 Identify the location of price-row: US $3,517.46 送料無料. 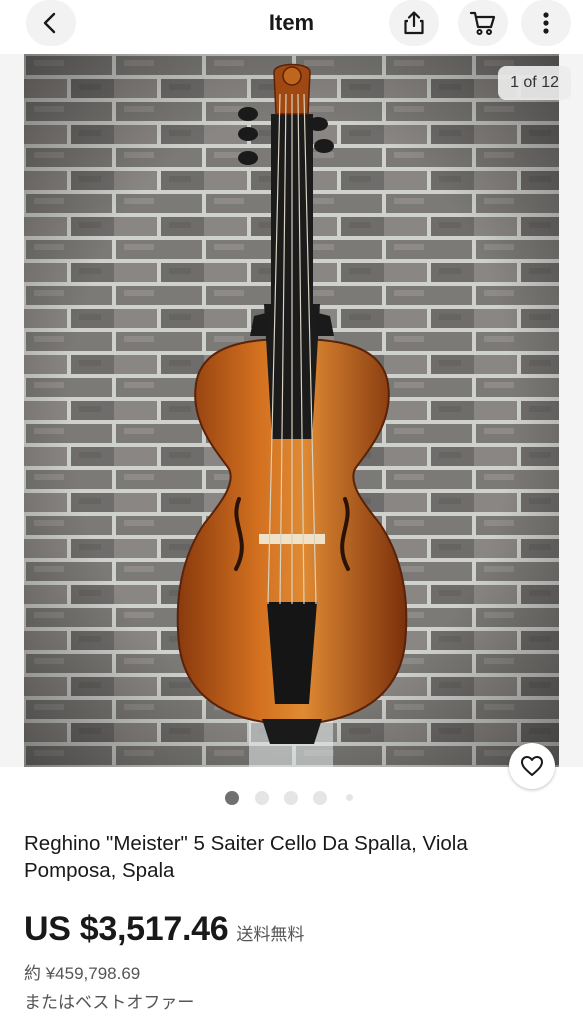
(164, 929).